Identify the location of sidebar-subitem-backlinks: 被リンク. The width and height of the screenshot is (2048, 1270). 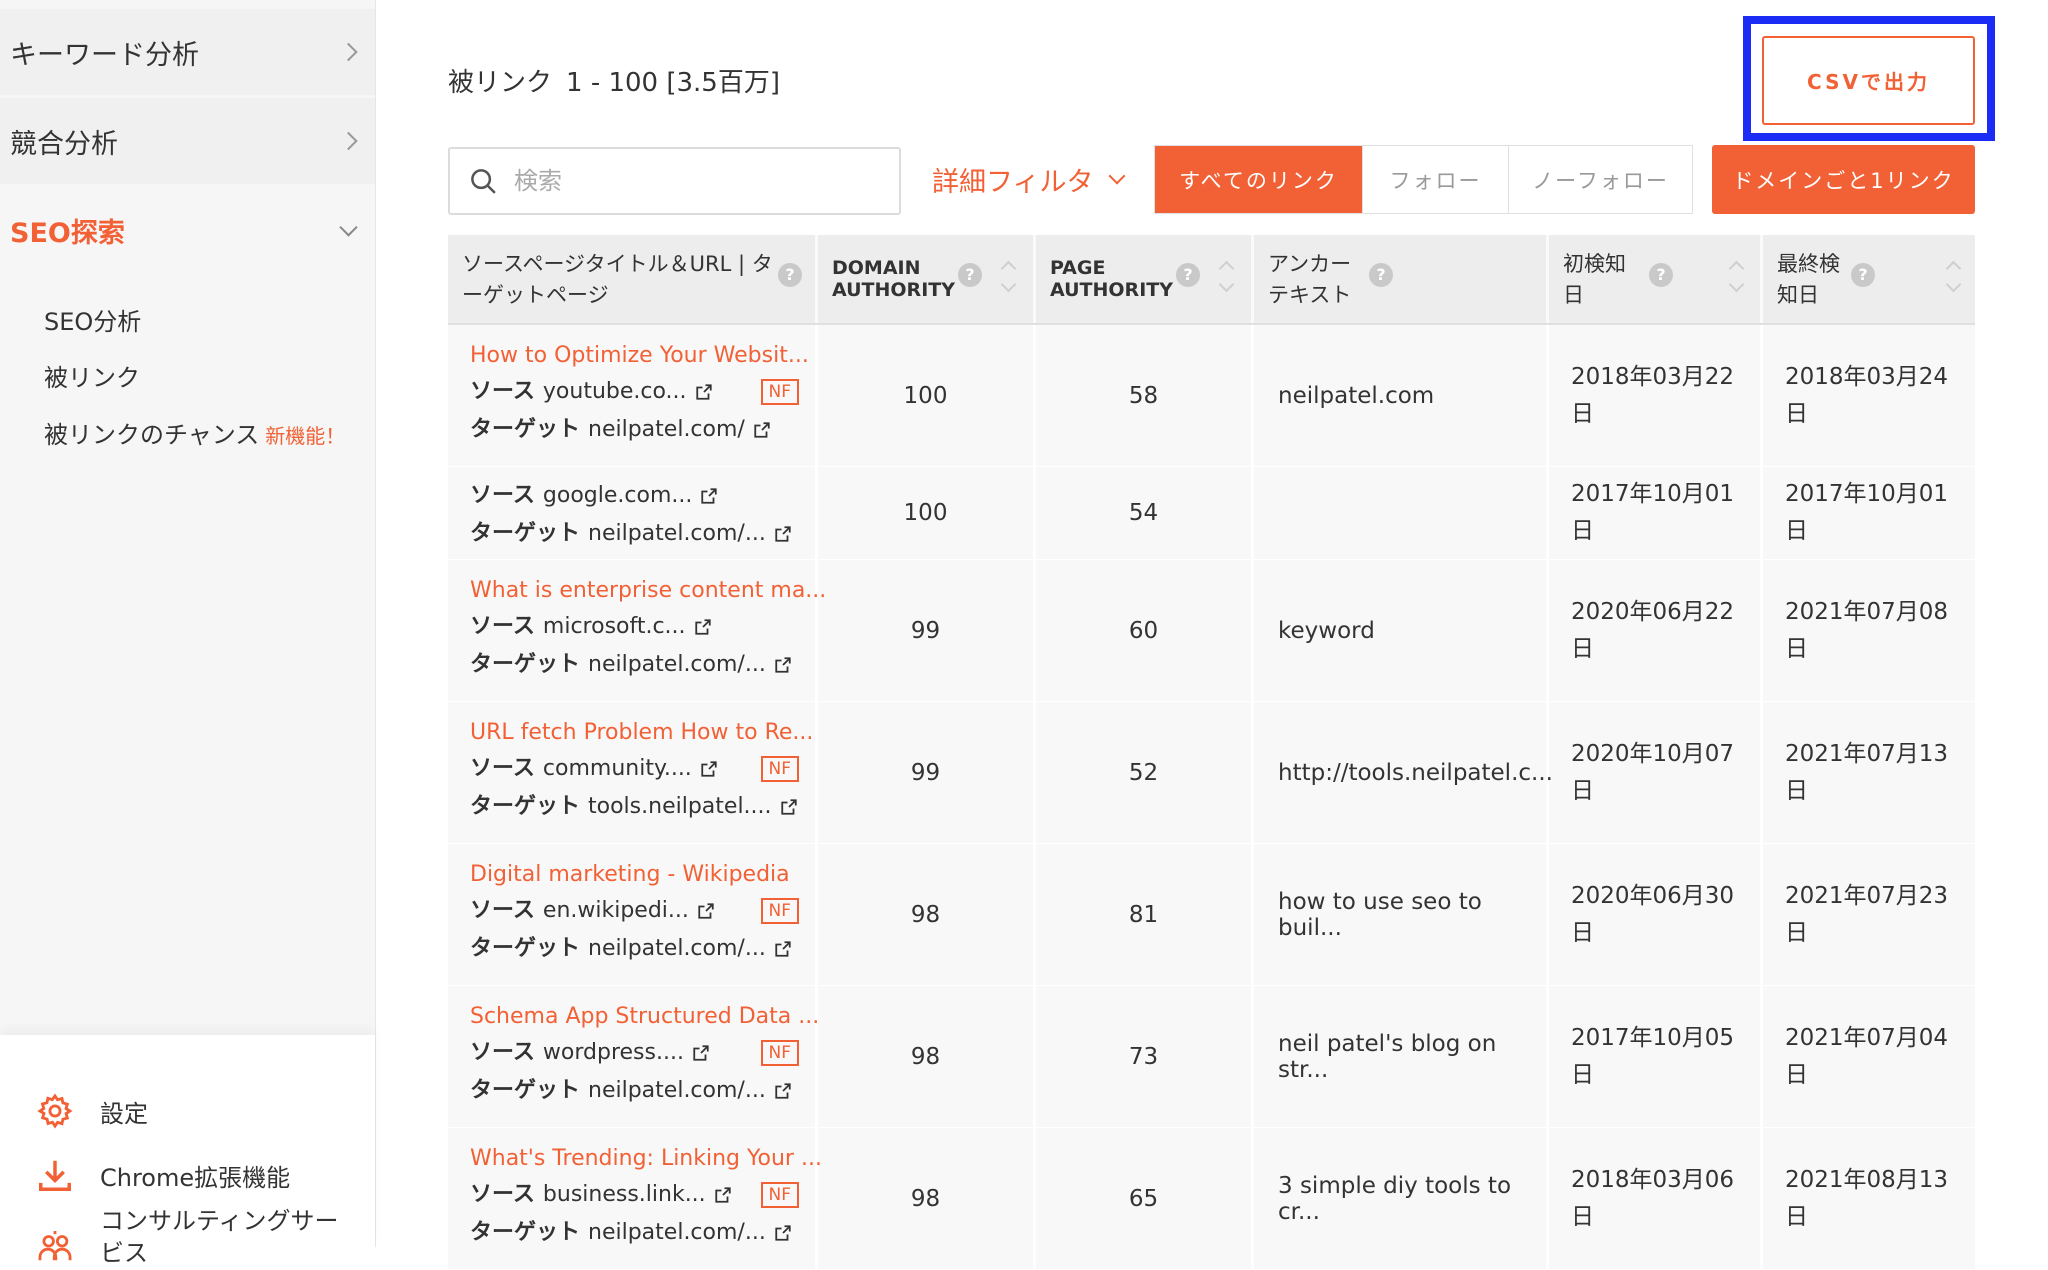
(92, 375).